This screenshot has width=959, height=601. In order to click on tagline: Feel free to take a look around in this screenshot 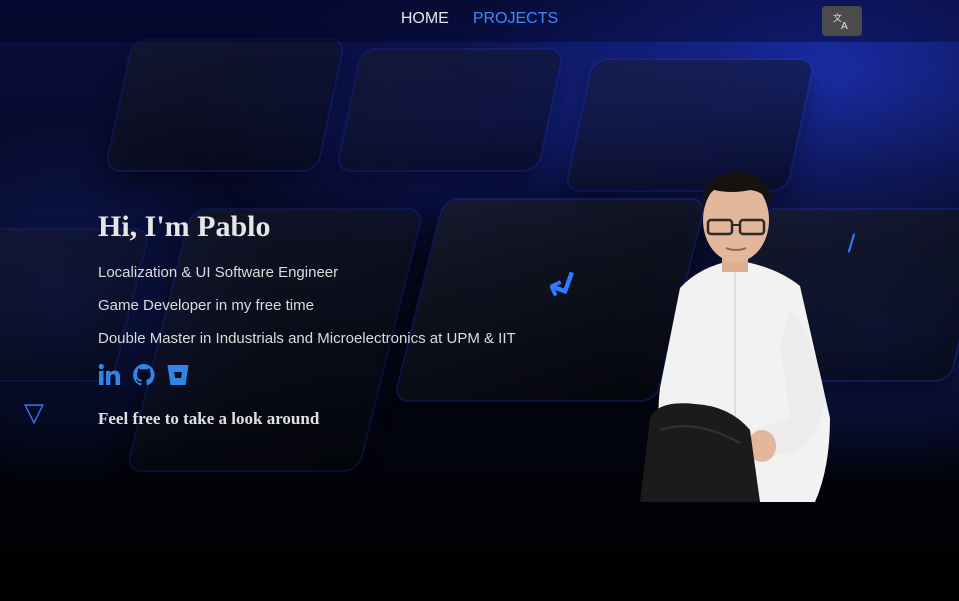, I will do `click(209, 418)`.